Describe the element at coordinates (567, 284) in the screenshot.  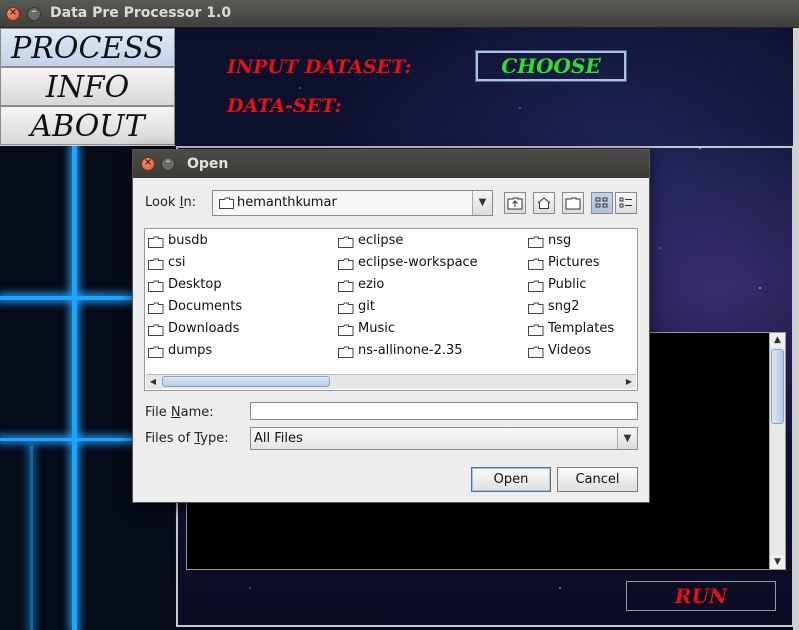
I see `file-name: Public` at that location.